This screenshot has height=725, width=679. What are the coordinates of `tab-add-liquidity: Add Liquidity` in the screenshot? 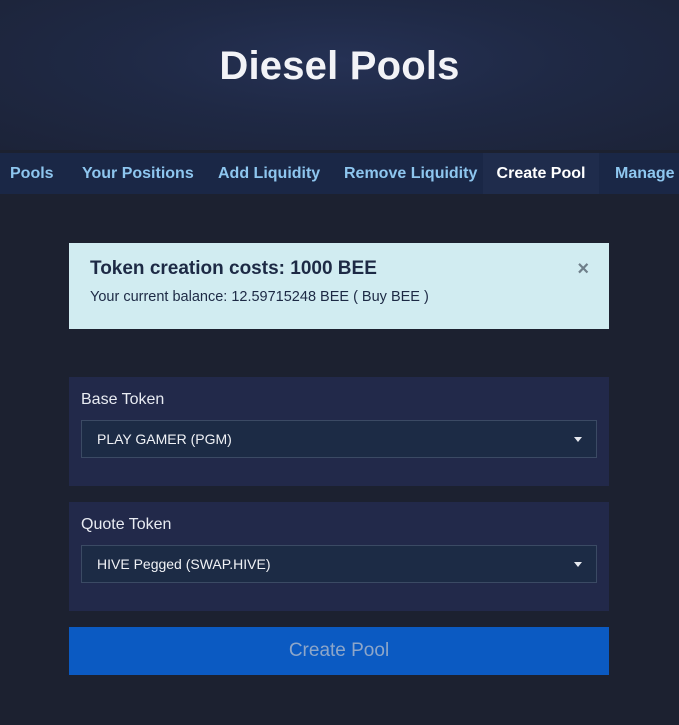 It's located at (269, 173).